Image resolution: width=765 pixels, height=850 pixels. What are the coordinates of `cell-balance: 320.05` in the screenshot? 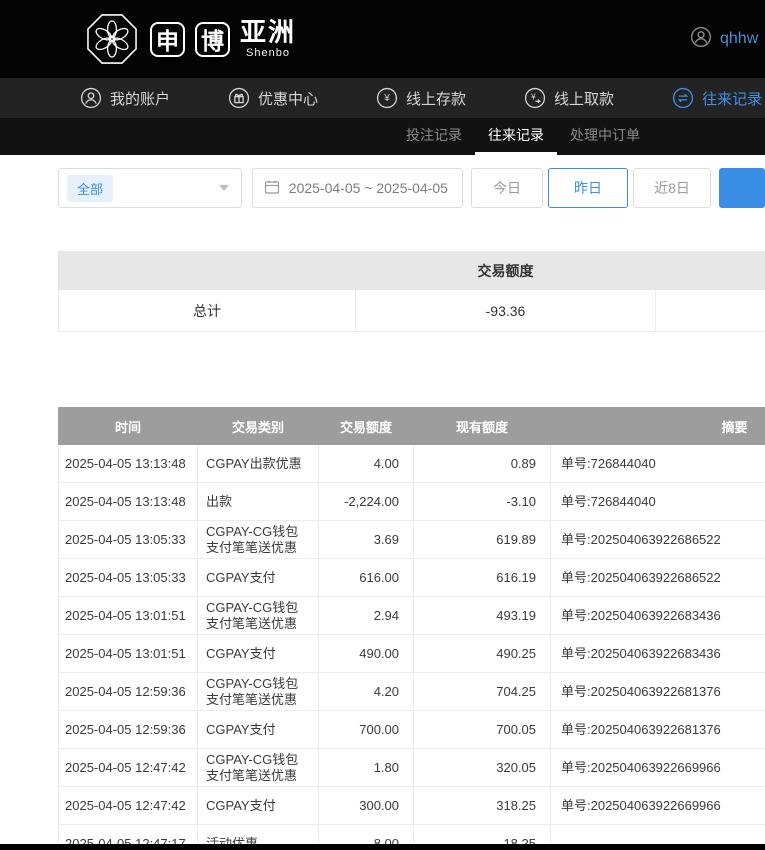 It's located at (482, 767).